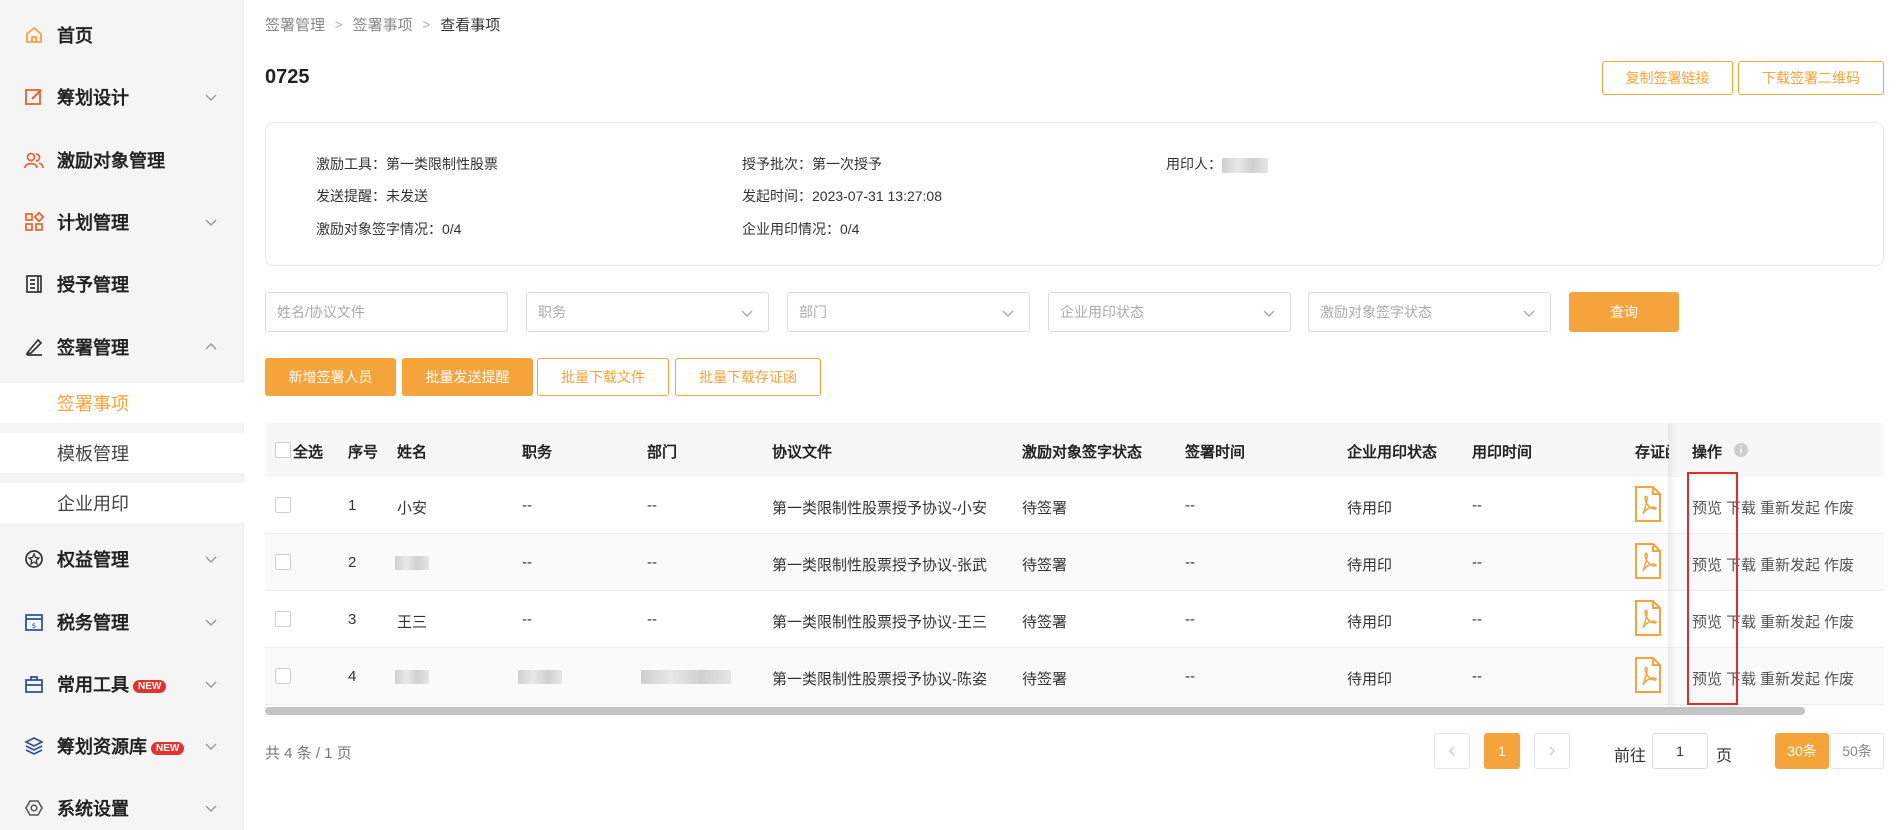  I want to click on chevron-left-icon, so click(1452, 751).